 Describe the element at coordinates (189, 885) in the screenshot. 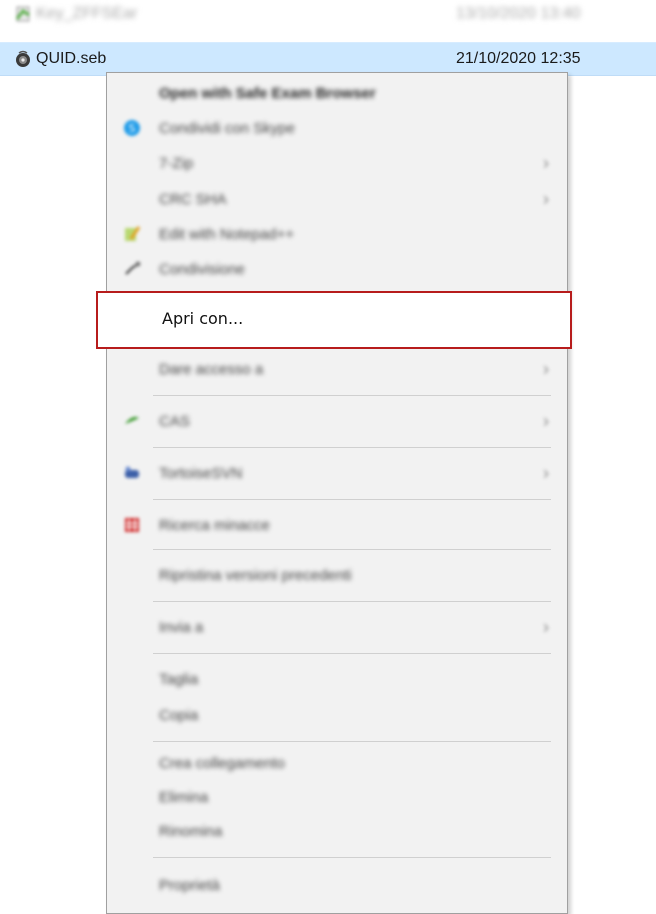

I see `menu-item-label: Proprietà` at that location.